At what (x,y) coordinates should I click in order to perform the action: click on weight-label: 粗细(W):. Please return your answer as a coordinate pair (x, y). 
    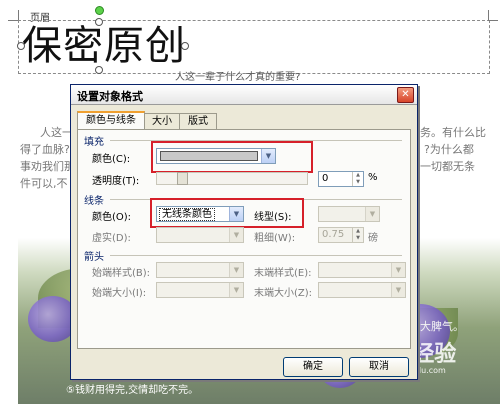
    Looking at the image, I should click on (275, 238).